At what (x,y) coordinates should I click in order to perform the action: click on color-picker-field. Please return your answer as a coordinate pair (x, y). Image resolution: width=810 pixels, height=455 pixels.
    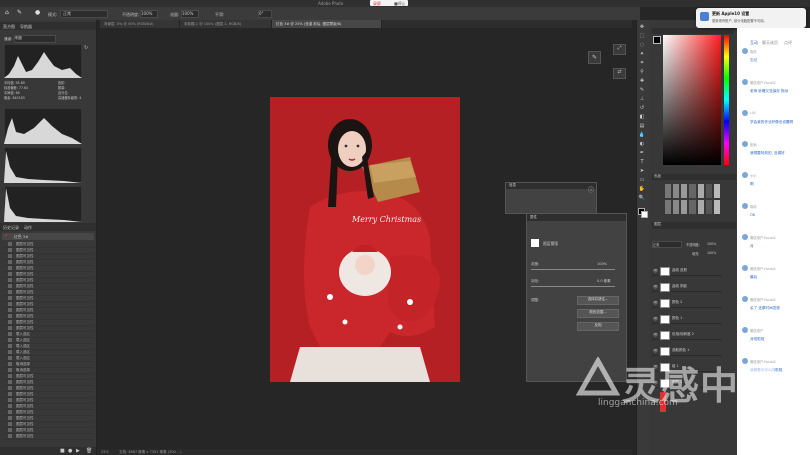
    Looking at the image, I should click on (692, 100).